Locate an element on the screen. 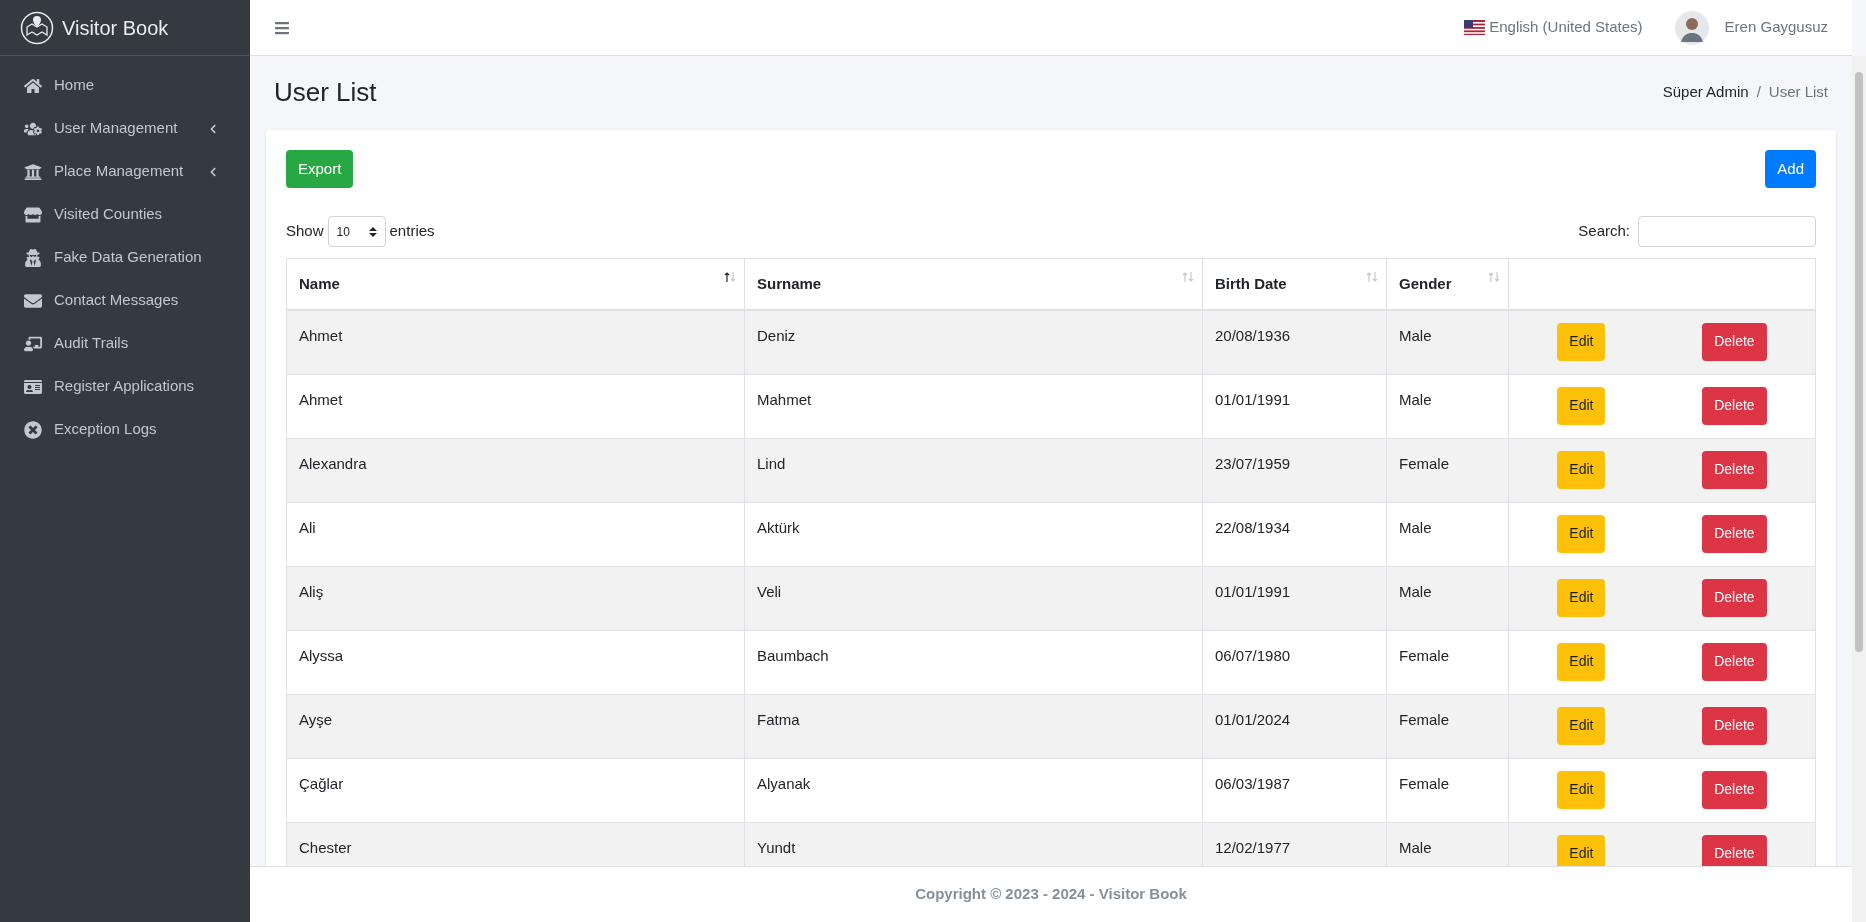 This screenshot has width=1866, height=922. table-cell: Mahmet is located at coordinates (973, 406).